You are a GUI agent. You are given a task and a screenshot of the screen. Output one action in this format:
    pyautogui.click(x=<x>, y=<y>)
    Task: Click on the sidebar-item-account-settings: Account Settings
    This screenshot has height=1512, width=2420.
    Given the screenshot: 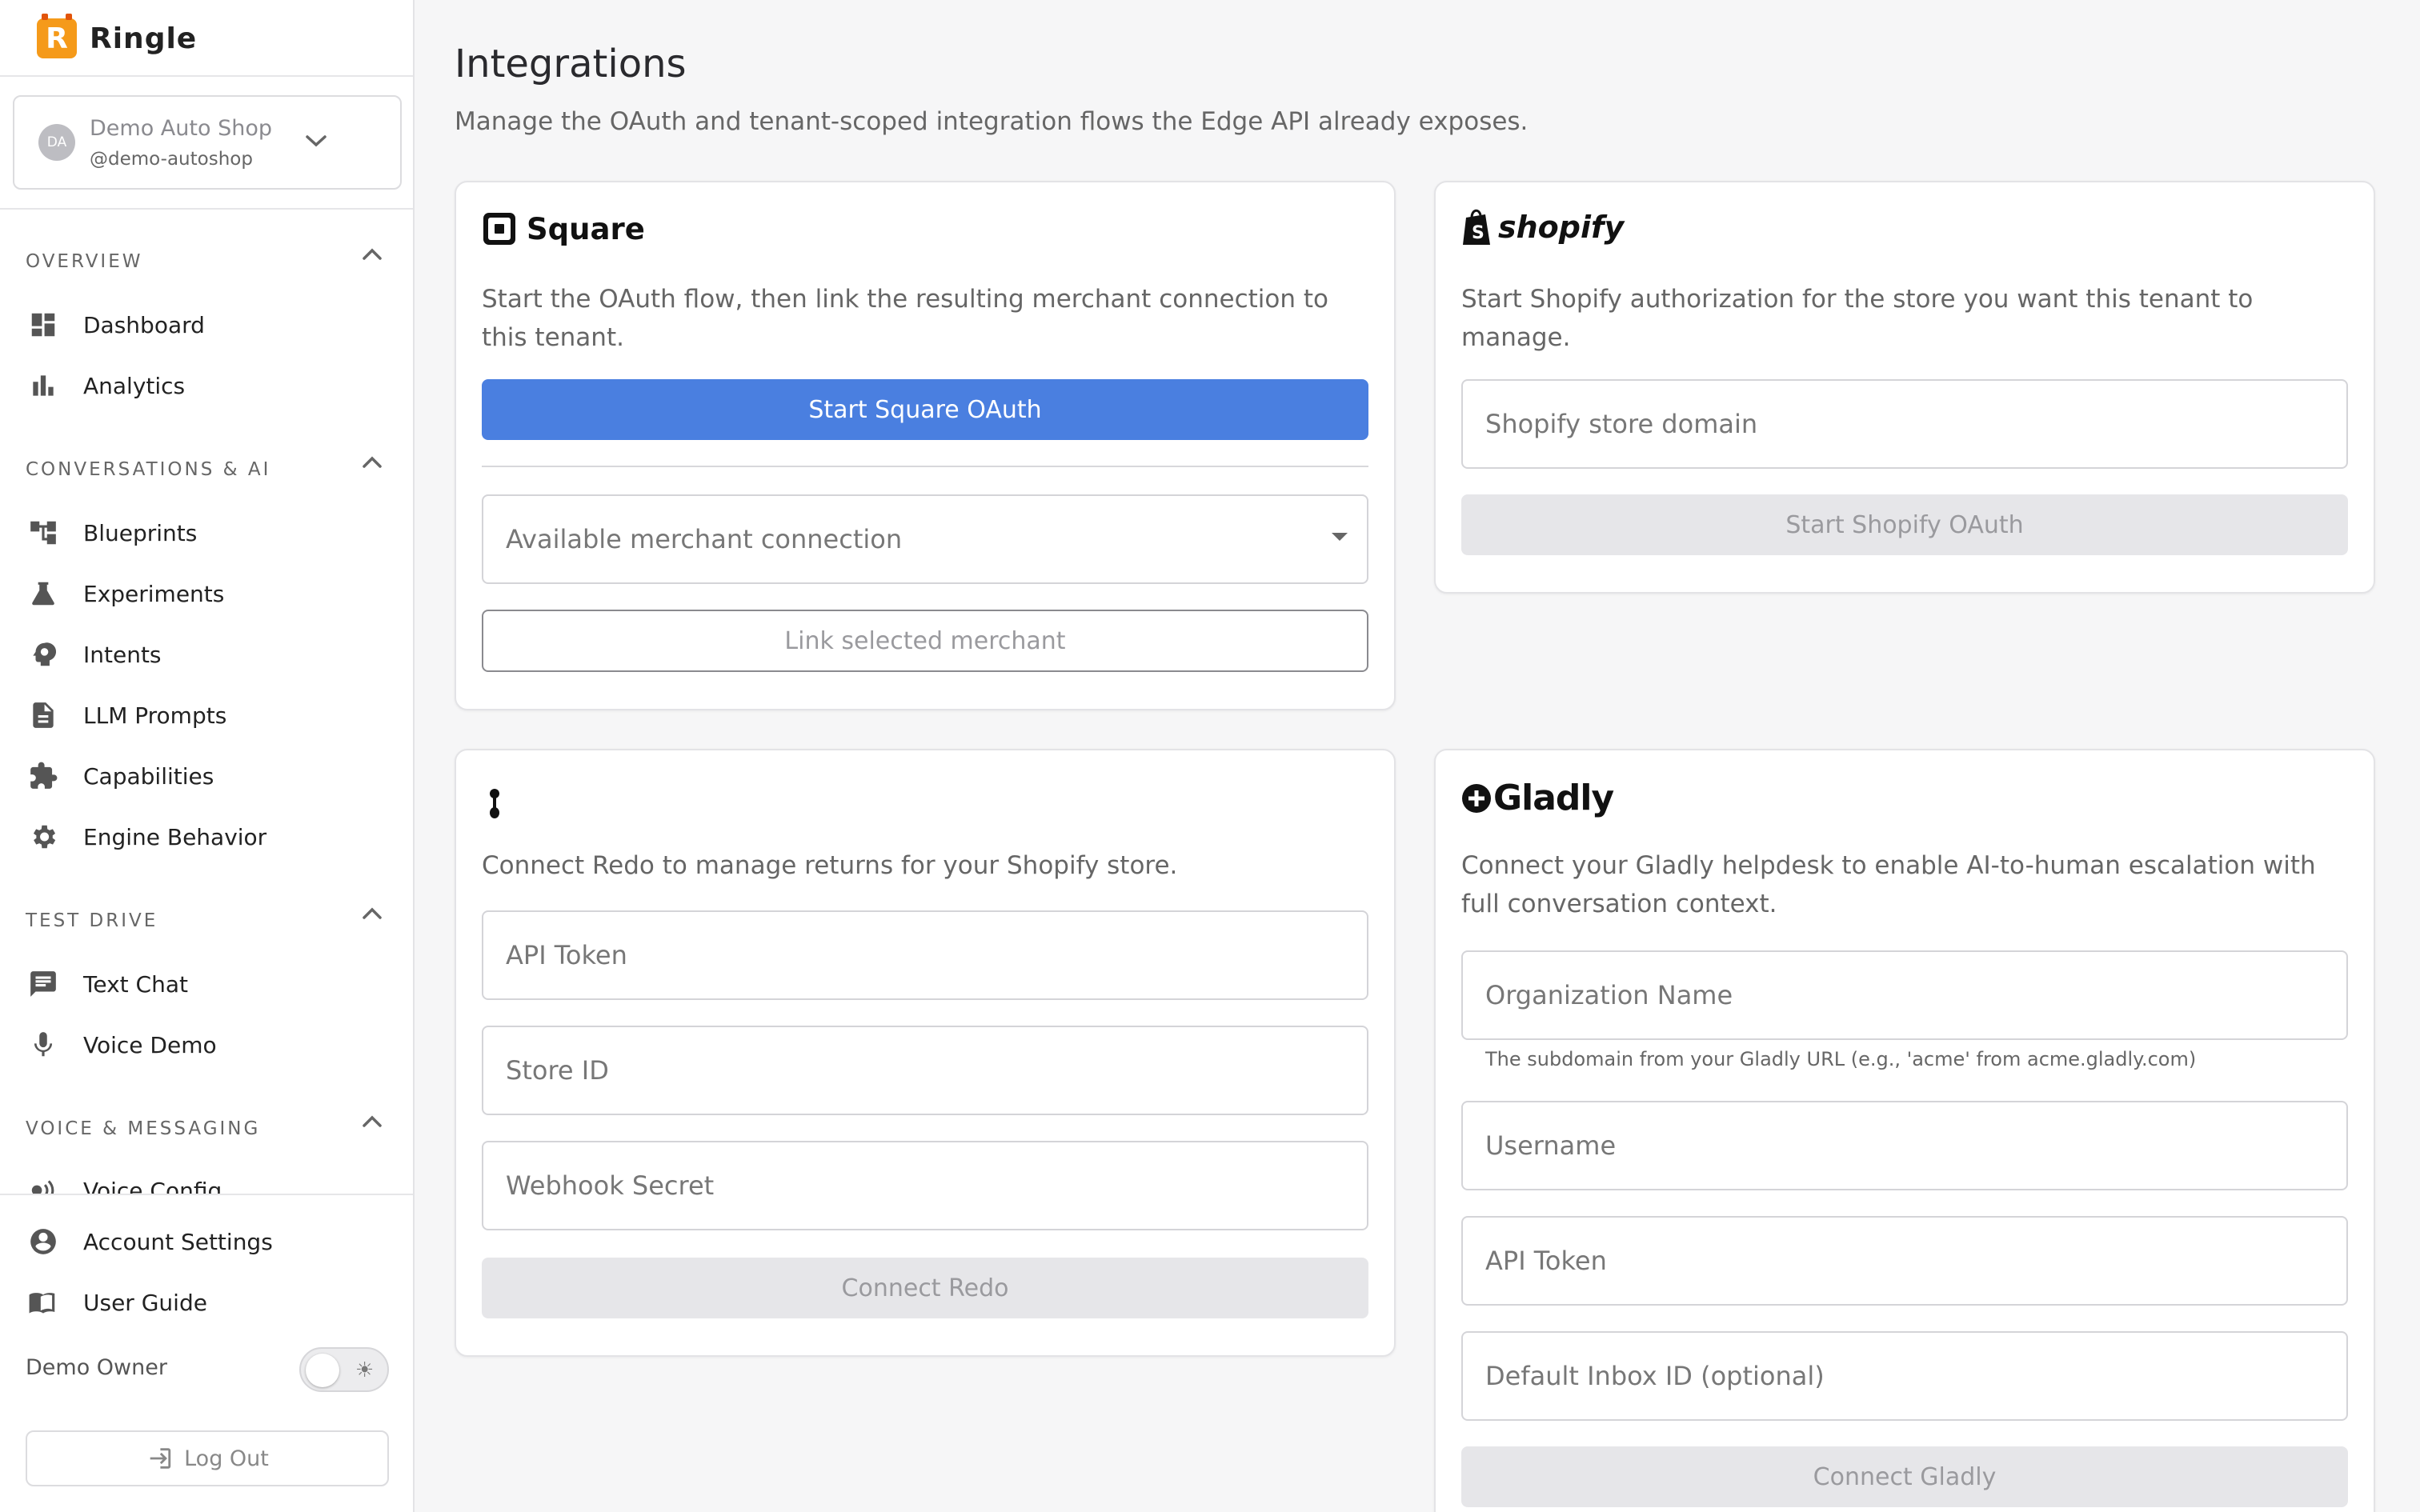 What is the action you would take?
    pyautogui.click(x=215, y=1242)
    